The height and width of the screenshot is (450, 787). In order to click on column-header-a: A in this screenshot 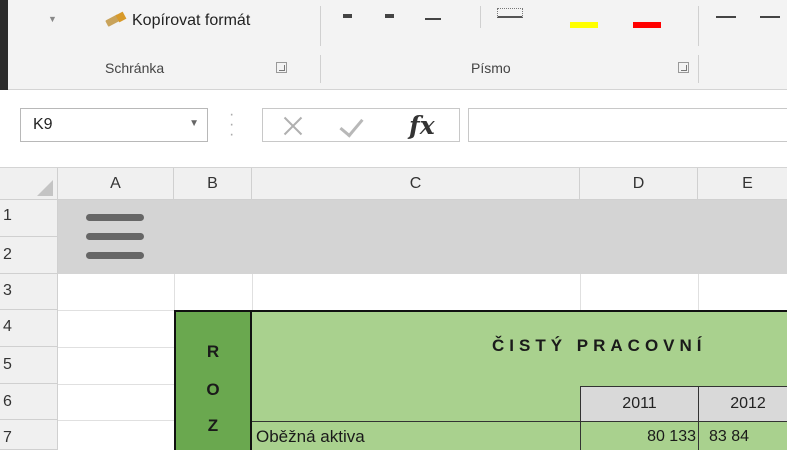, I will do `click(116, 184)`.